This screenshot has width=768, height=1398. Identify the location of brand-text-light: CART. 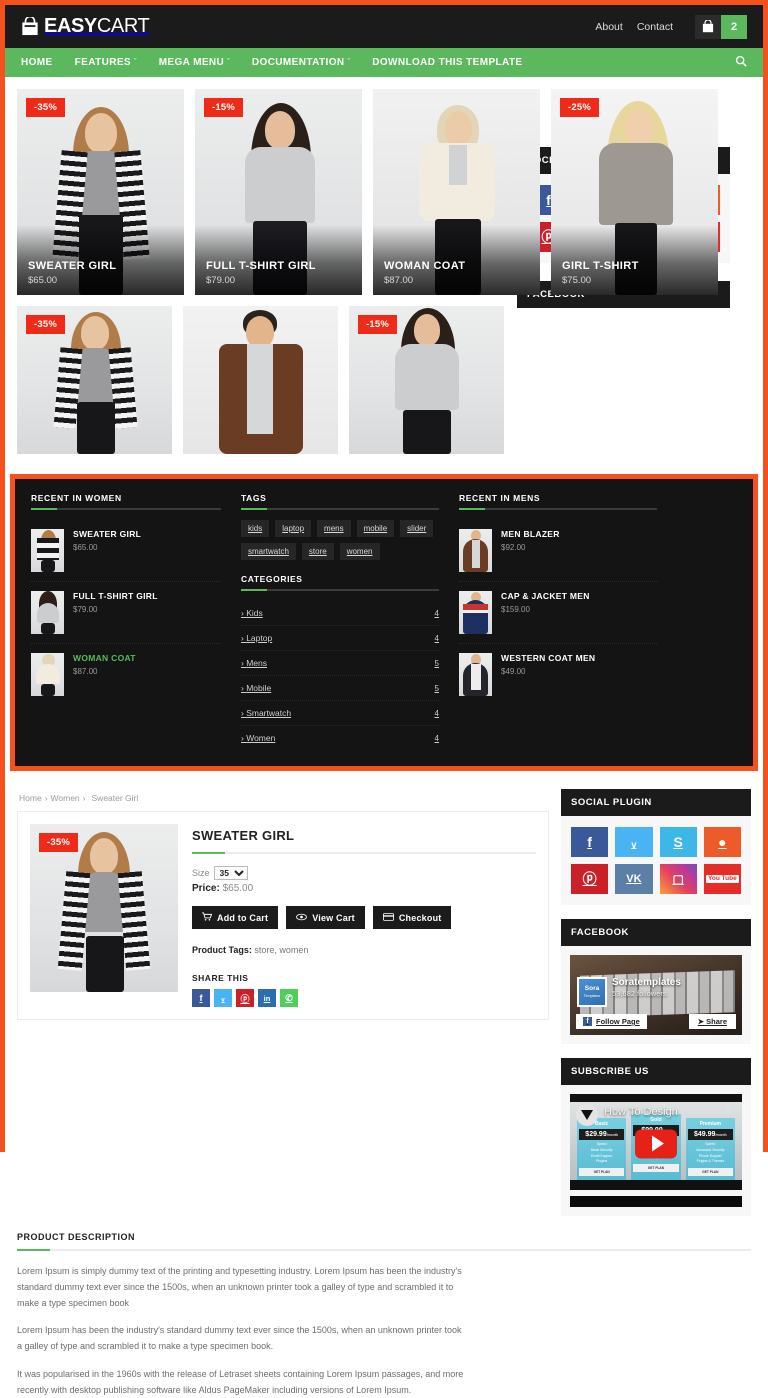
(123, 26).